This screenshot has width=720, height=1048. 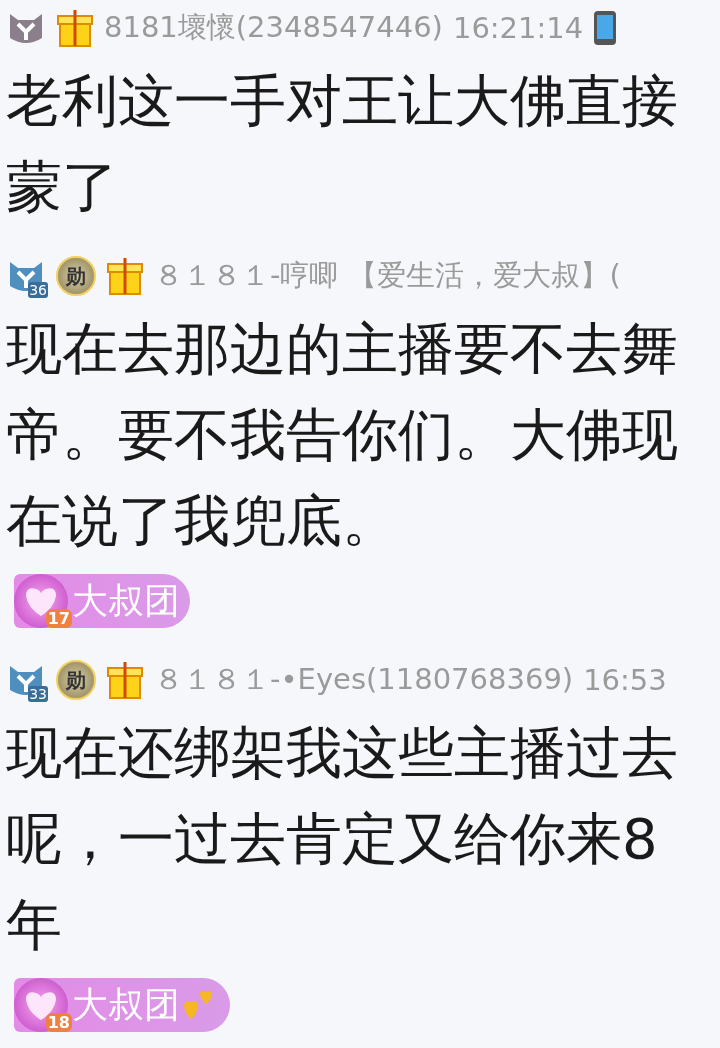 I want to click on message-time: 16:53, so click(x=625, y=680).